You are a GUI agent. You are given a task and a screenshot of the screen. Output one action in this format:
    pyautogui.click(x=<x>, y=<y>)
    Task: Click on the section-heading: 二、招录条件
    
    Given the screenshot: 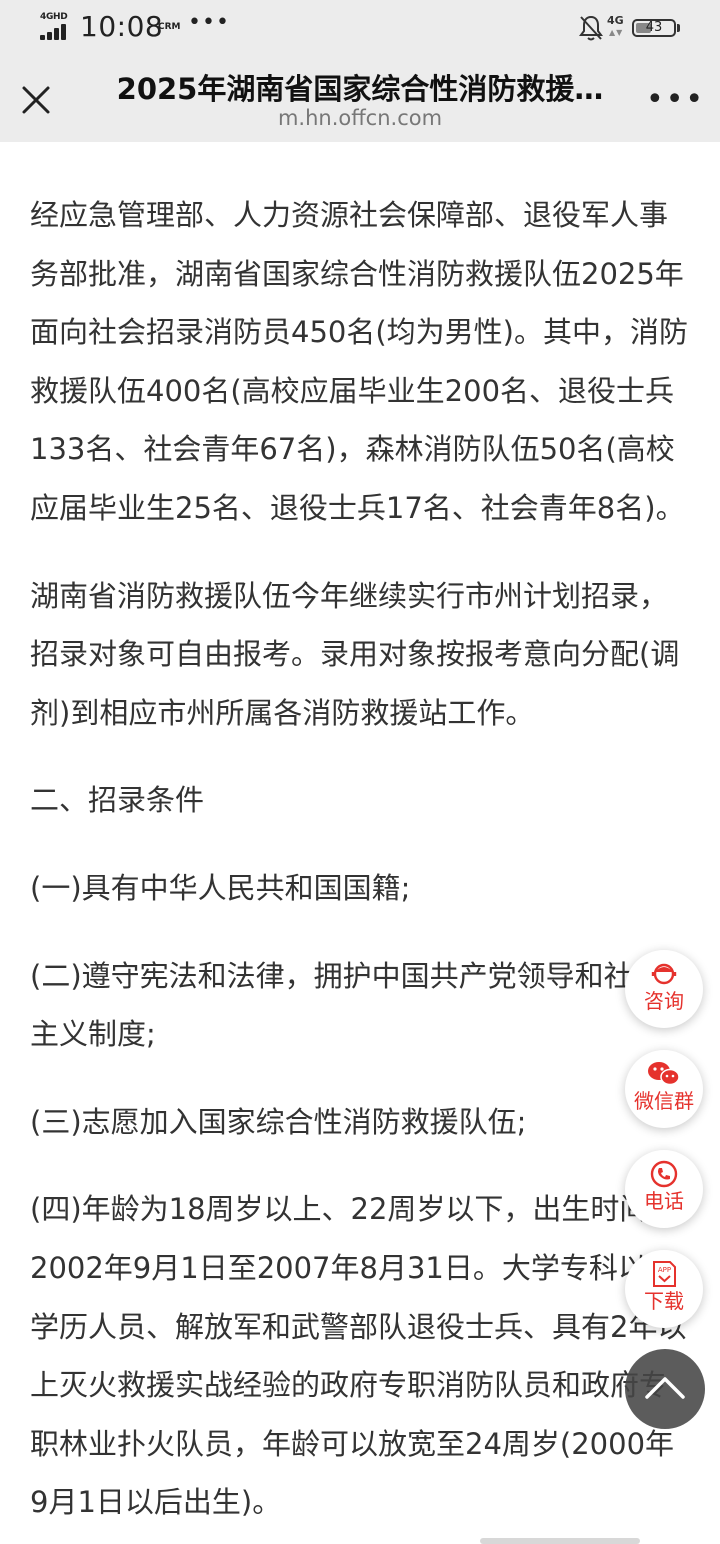 What is the action you would take?
    pyautogui.click(x=117, y=800)
    